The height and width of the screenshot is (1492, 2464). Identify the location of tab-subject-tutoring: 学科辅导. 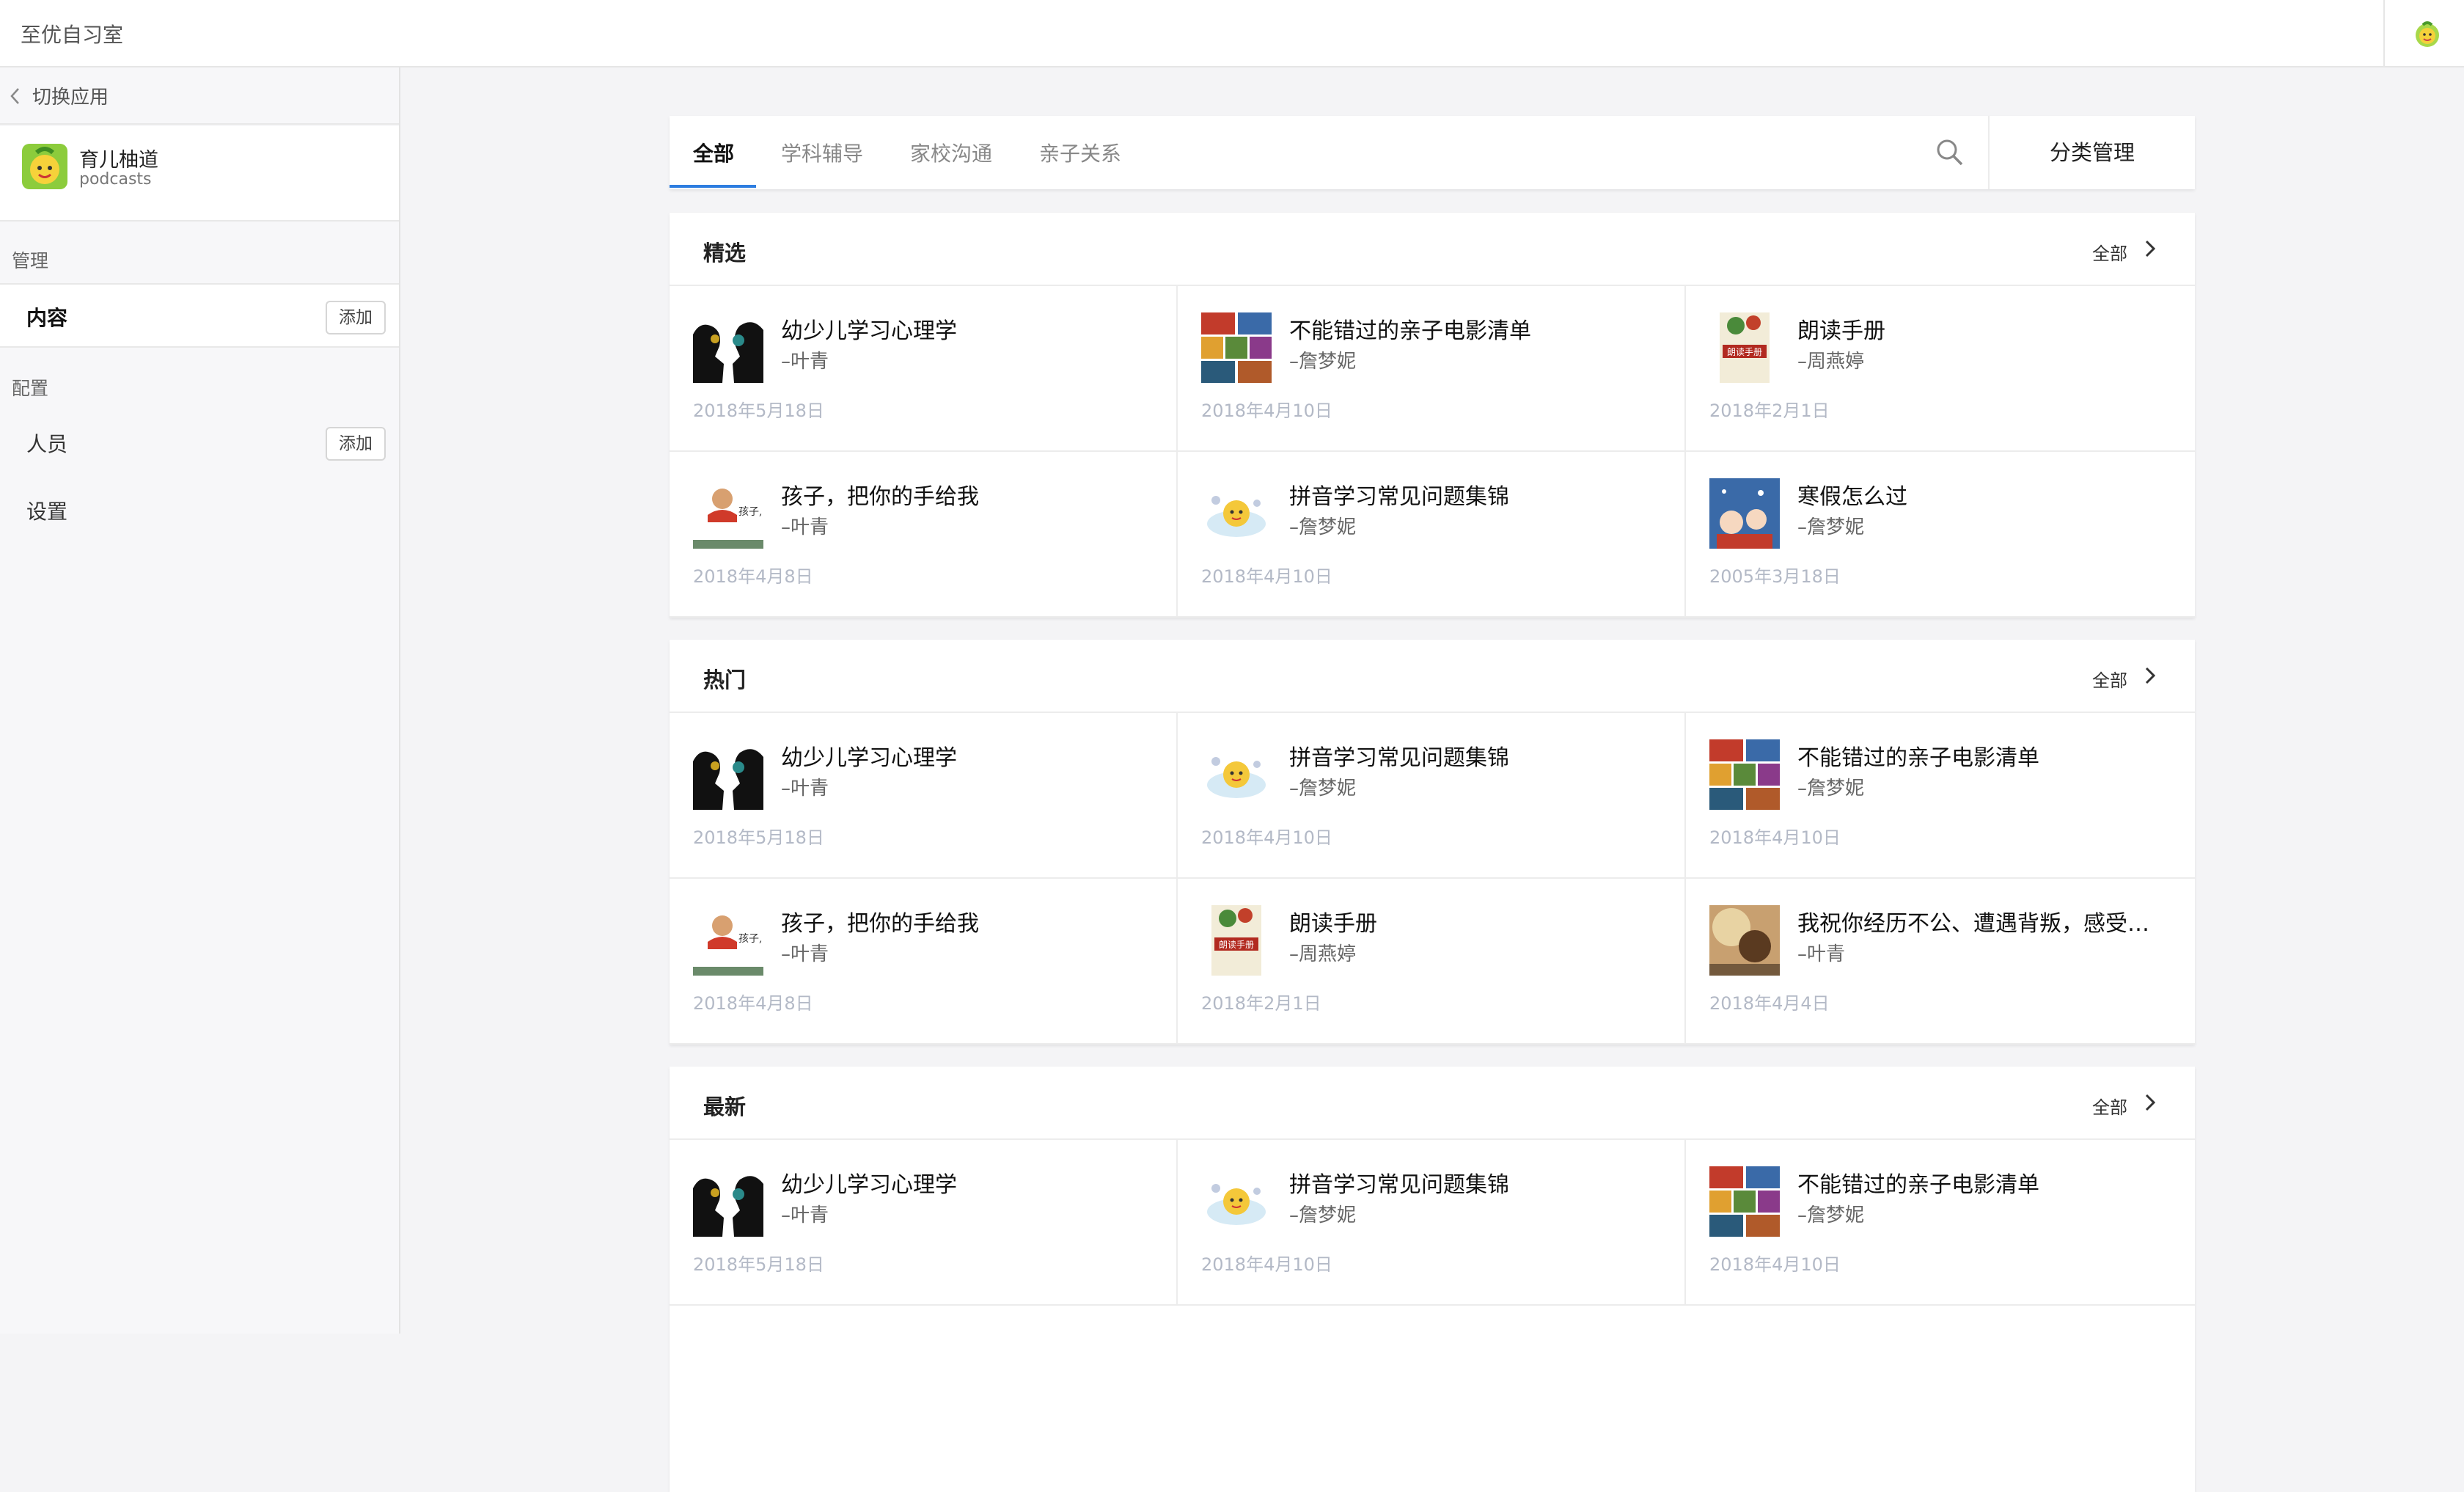
(822, 152).